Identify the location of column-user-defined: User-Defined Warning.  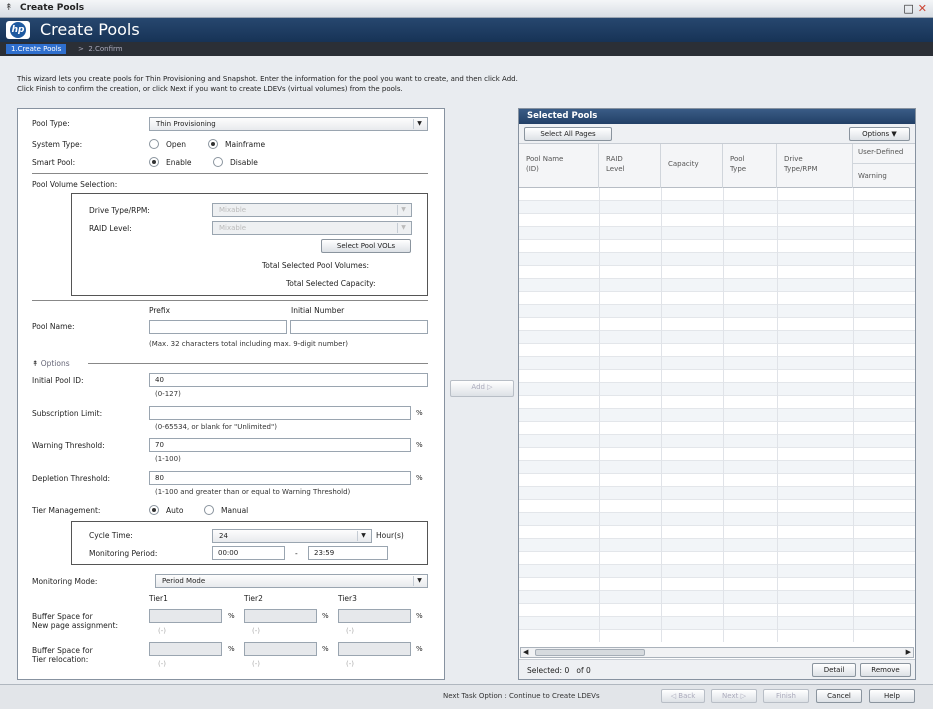
(884, 166).